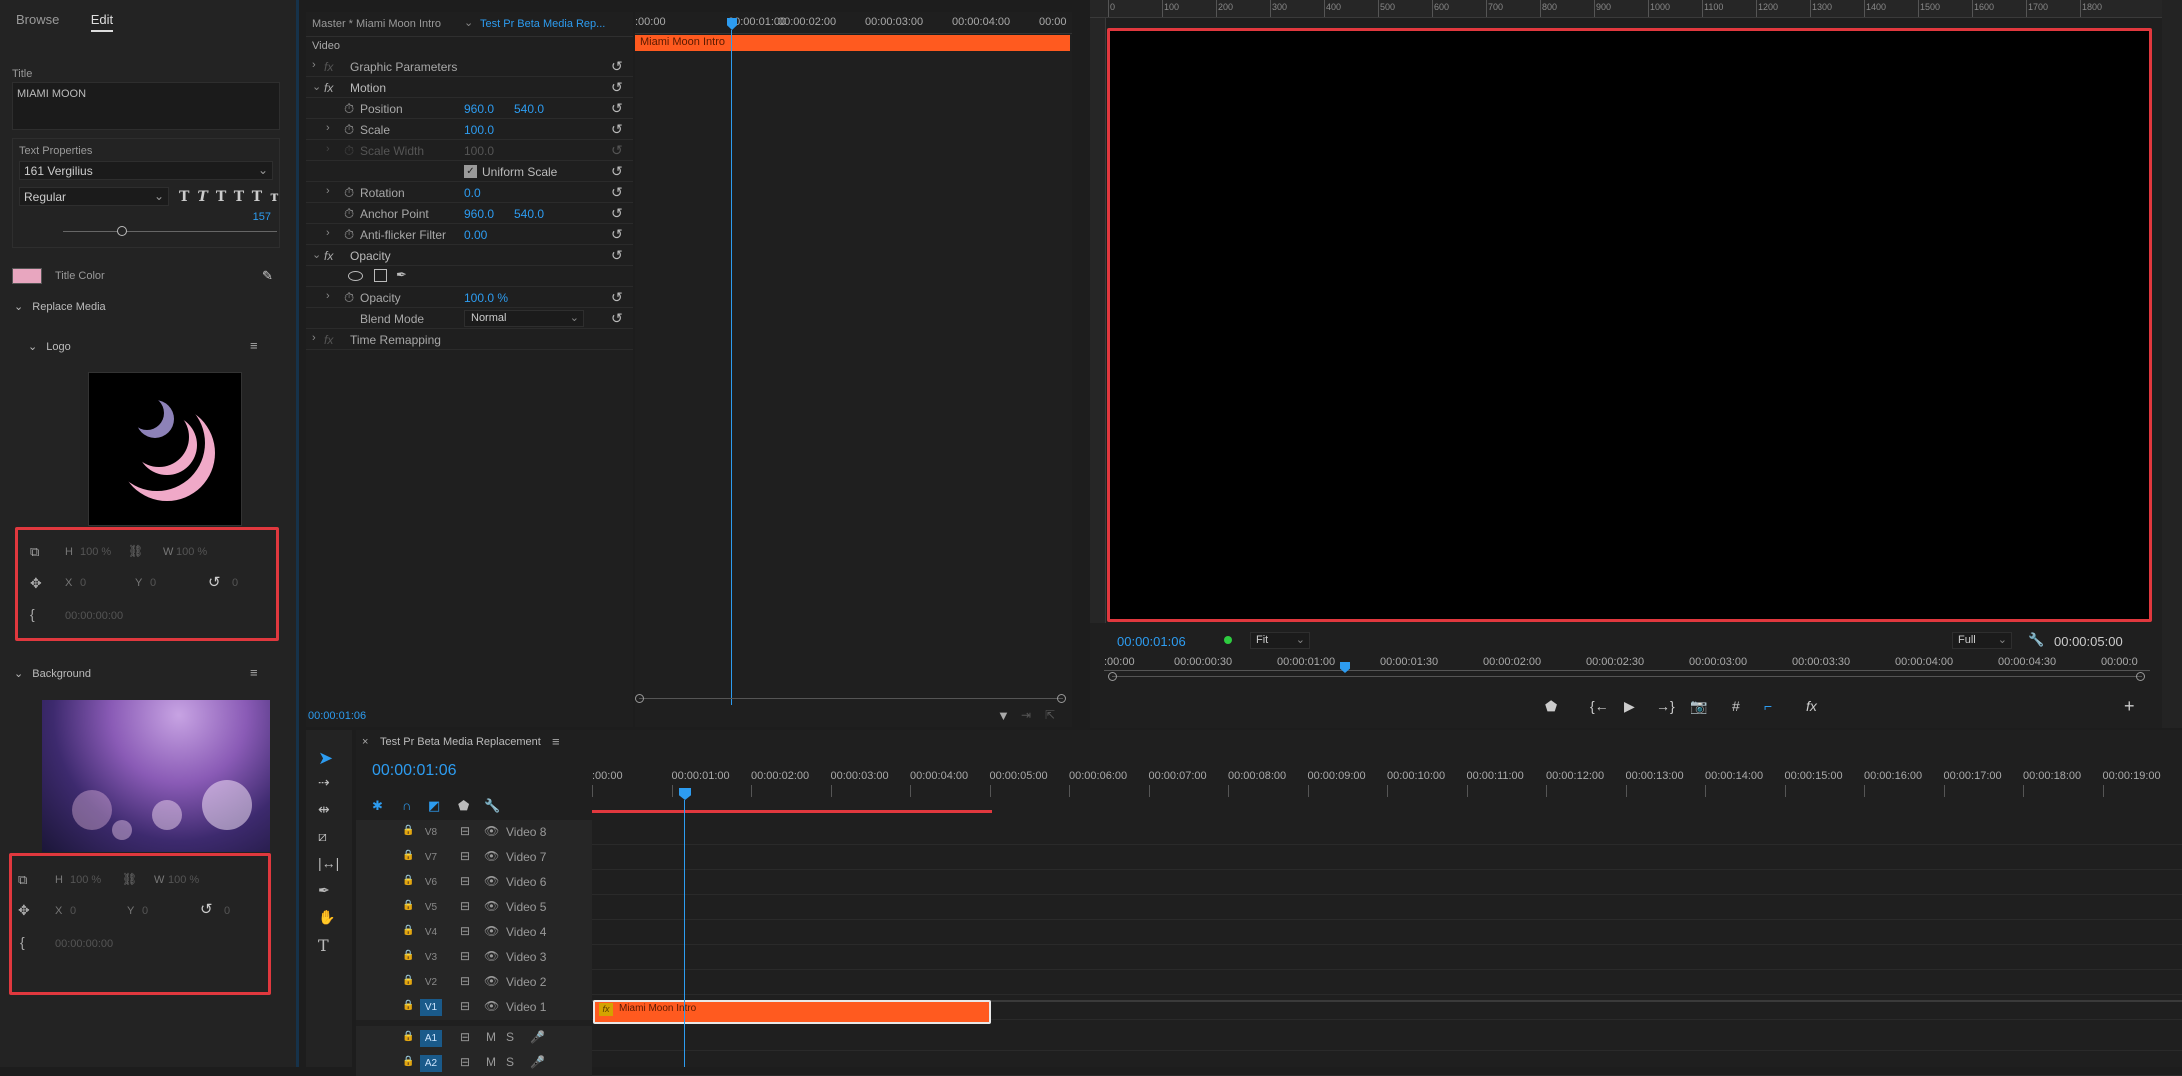  I want to click on timeline-clip: fx Miami Moon Intro, so click(792, 1012).